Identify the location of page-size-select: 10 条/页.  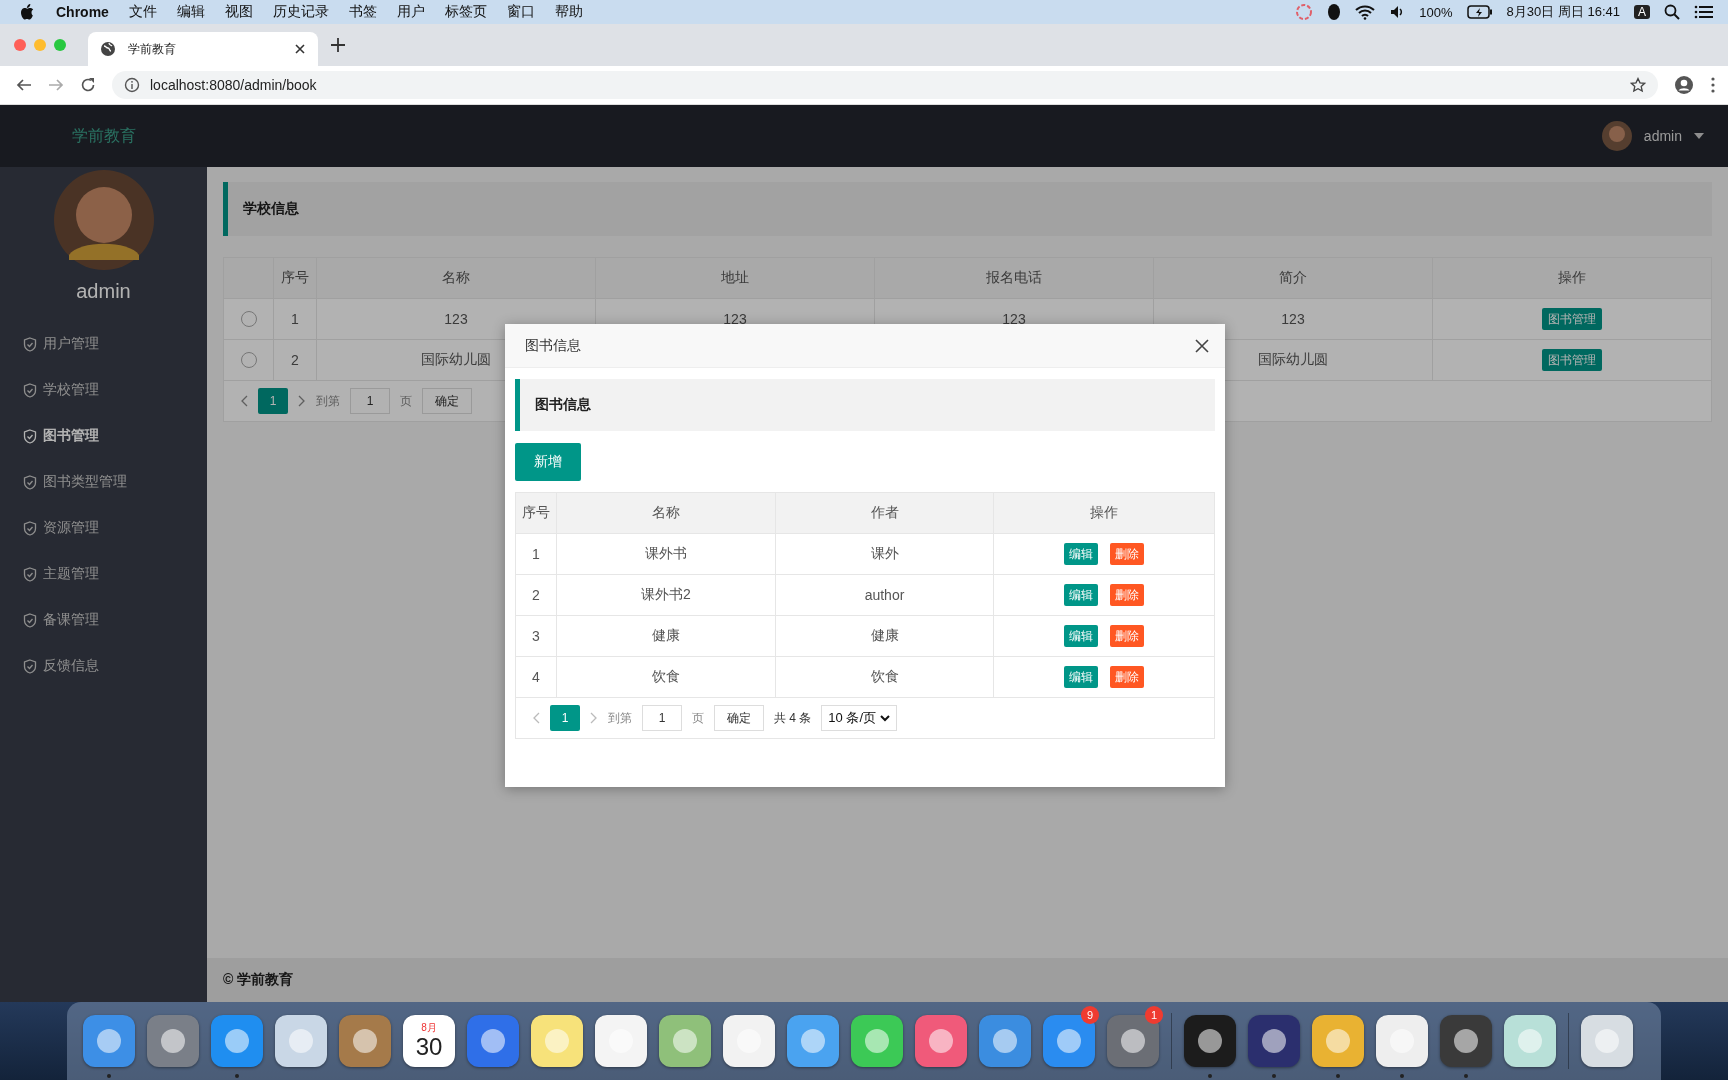
(859, 718).